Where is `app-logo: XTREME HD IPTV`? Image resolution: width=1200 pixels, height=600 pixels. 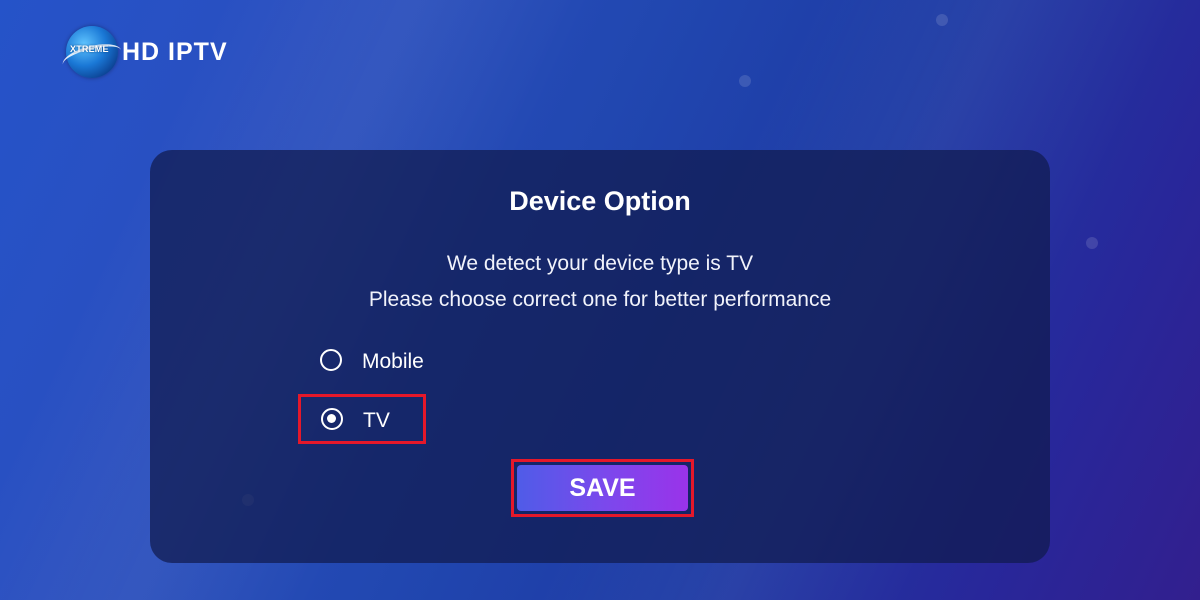
app-logo: XTREME HD IPTV is located at coordinates (144, 52).